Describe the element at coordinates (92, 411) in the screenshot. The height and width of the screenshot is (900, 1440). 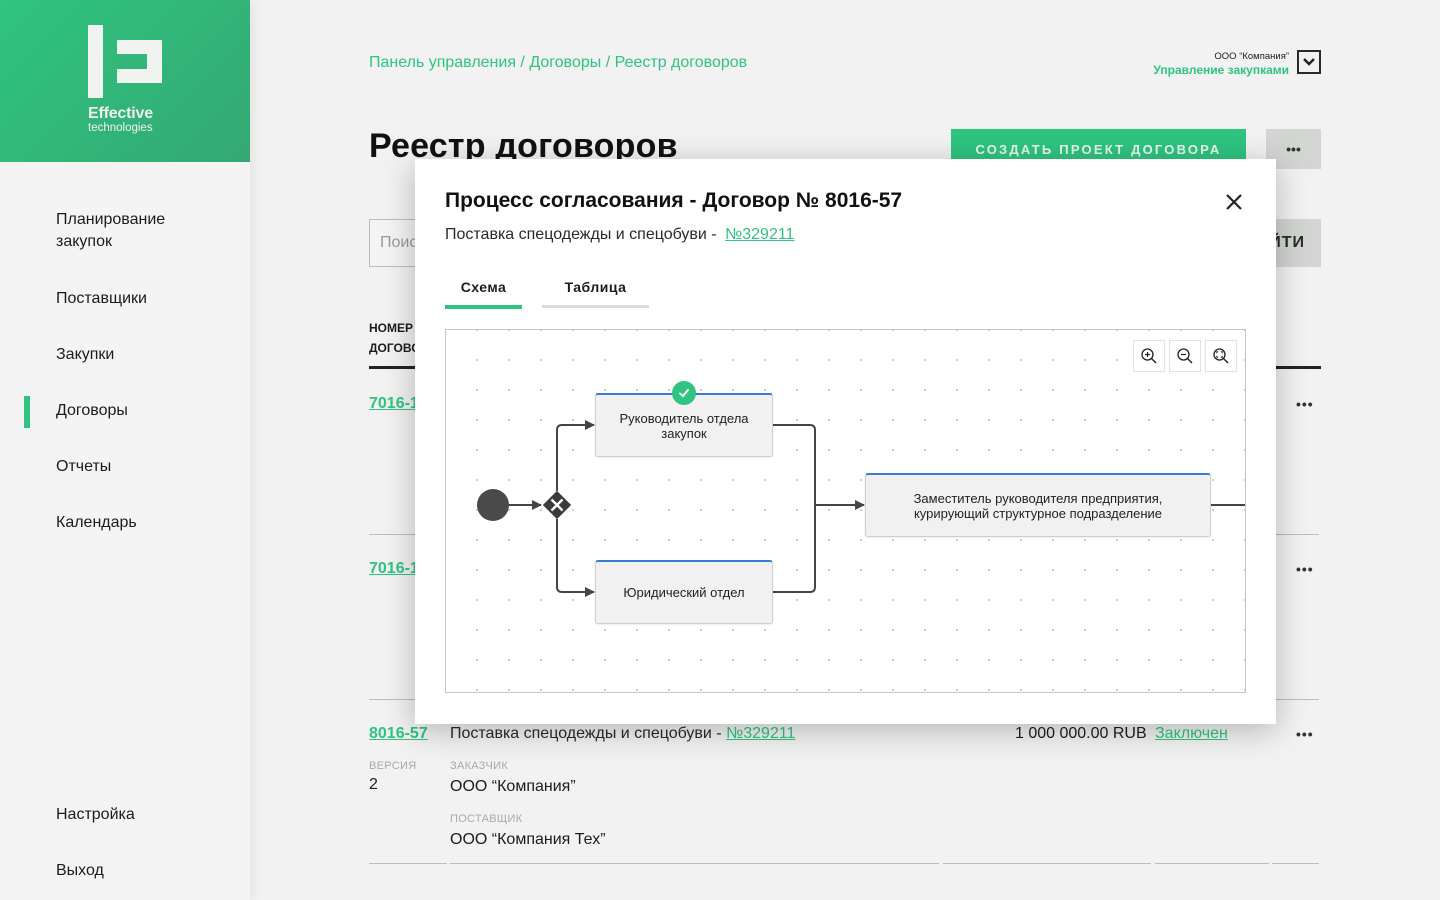
I see `sidebar-item-contracts: Договоры` at that location.